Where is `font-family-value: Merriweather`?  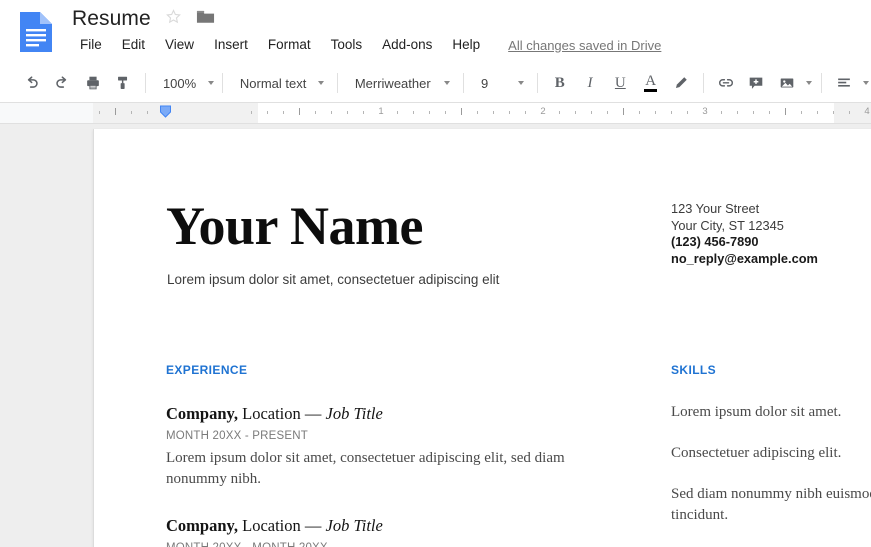
font-family-value: Merriweather is located at coordinates (392, 83).